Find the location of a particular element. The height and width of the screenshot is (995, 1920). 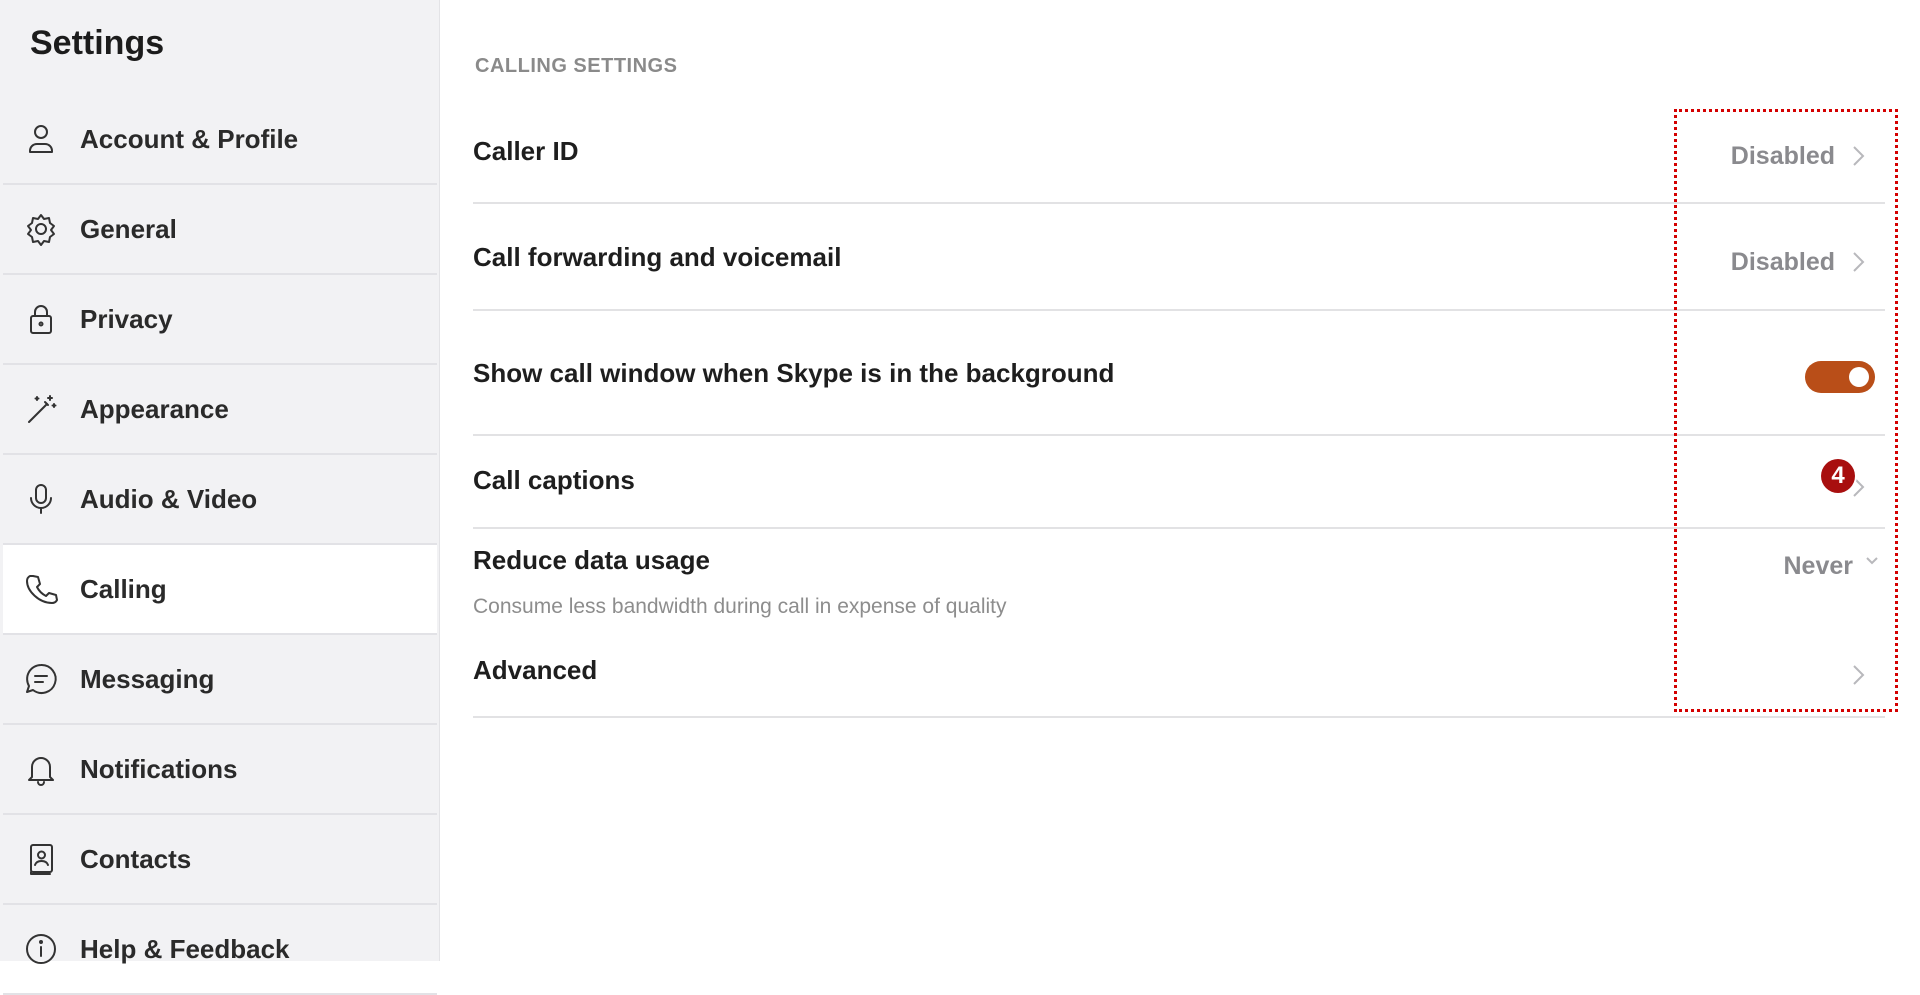

sidebar-item-account-profile: Account & Profile is located at coordinates (220, 140).